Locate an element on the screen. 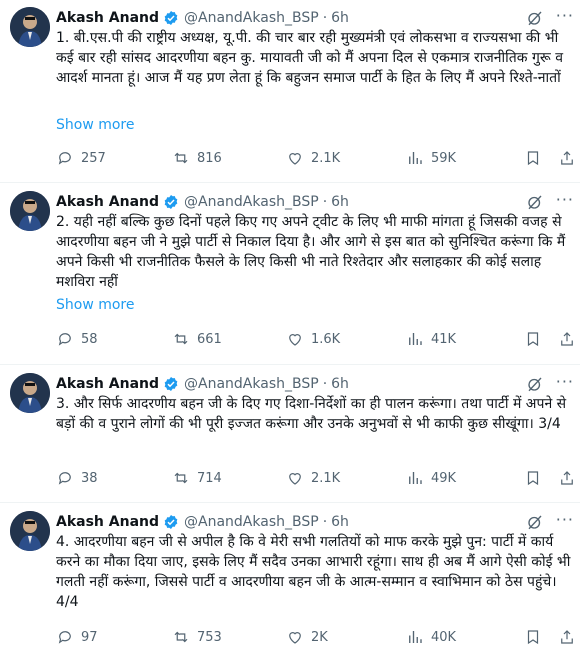  tweet-actions: 38 714 2.1K 49K is located at coordinates (316, 479).